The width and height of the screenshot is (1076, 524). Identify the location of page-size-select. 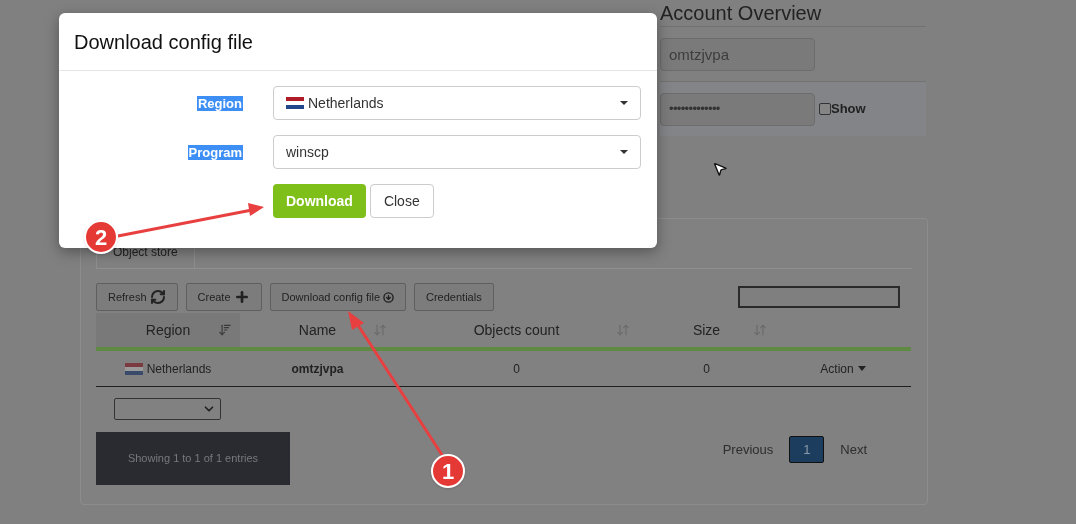
(167, 409).